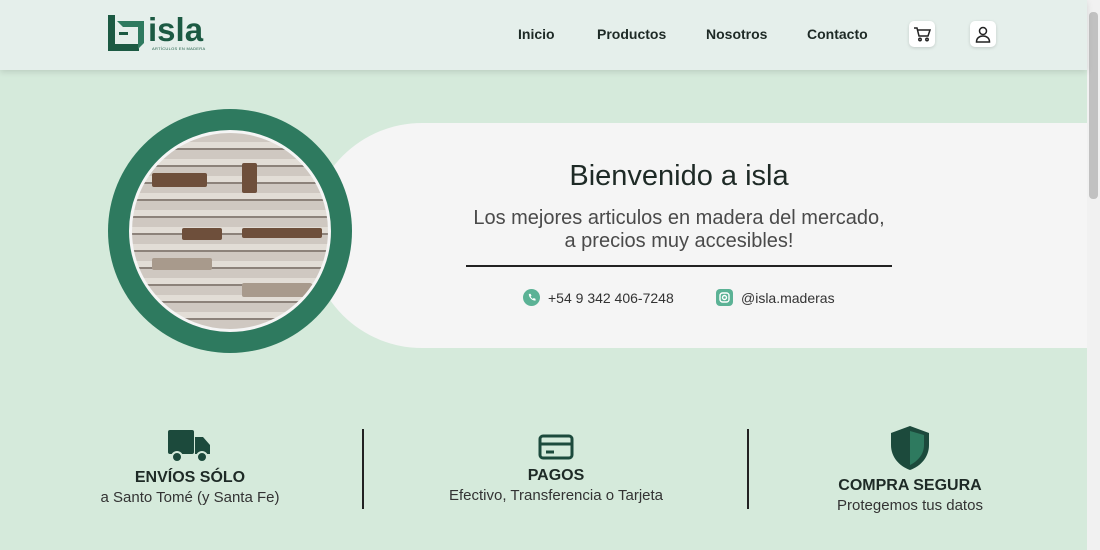  I want to click on credit-card-icon, so click(556, 447).